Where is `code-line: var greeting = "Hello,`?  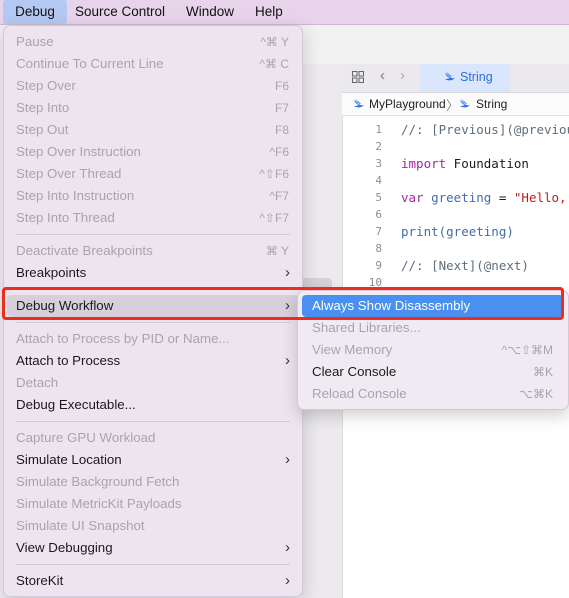 code-line: var greeting = "Hello, is located at coordinates (484, 197).